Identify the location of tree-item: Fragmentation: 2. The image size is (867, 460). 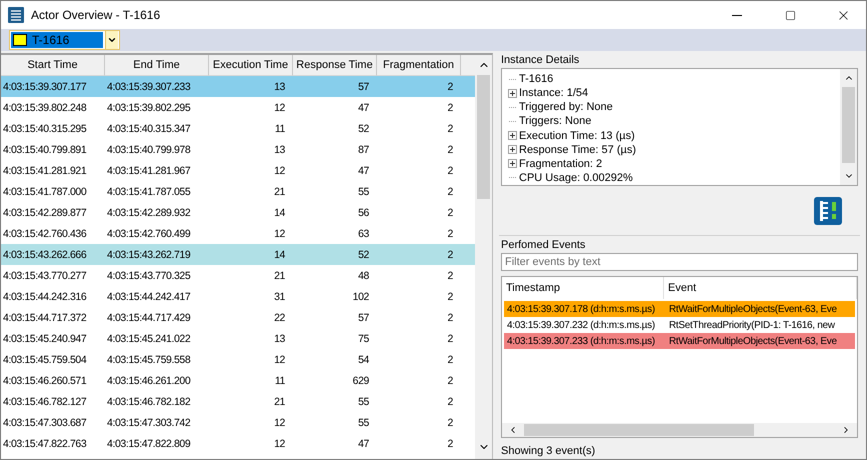
(560, 164).